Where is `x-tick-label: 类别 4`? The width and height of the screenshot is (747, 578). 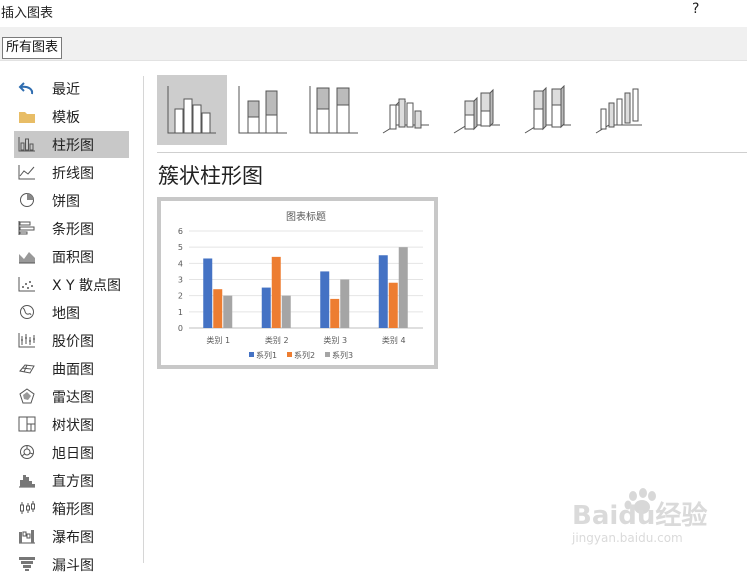
x-tick-label: 类别 4 is located at coordinates (394, 340).